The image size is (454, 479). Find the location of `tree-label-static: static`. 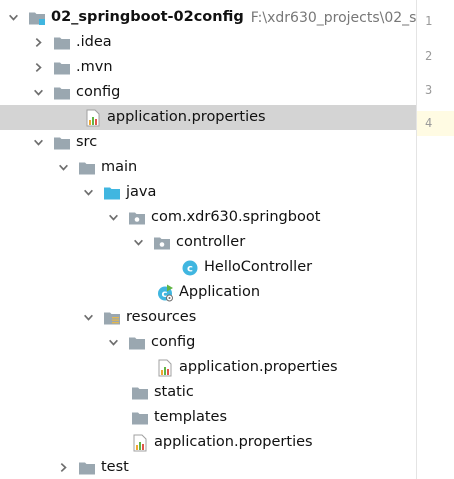

tree-label-static: static is located at coordinates (174, 392).